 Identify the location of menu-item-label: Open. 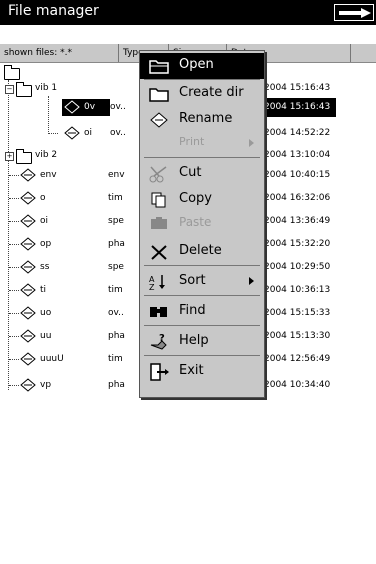
(196, 64).